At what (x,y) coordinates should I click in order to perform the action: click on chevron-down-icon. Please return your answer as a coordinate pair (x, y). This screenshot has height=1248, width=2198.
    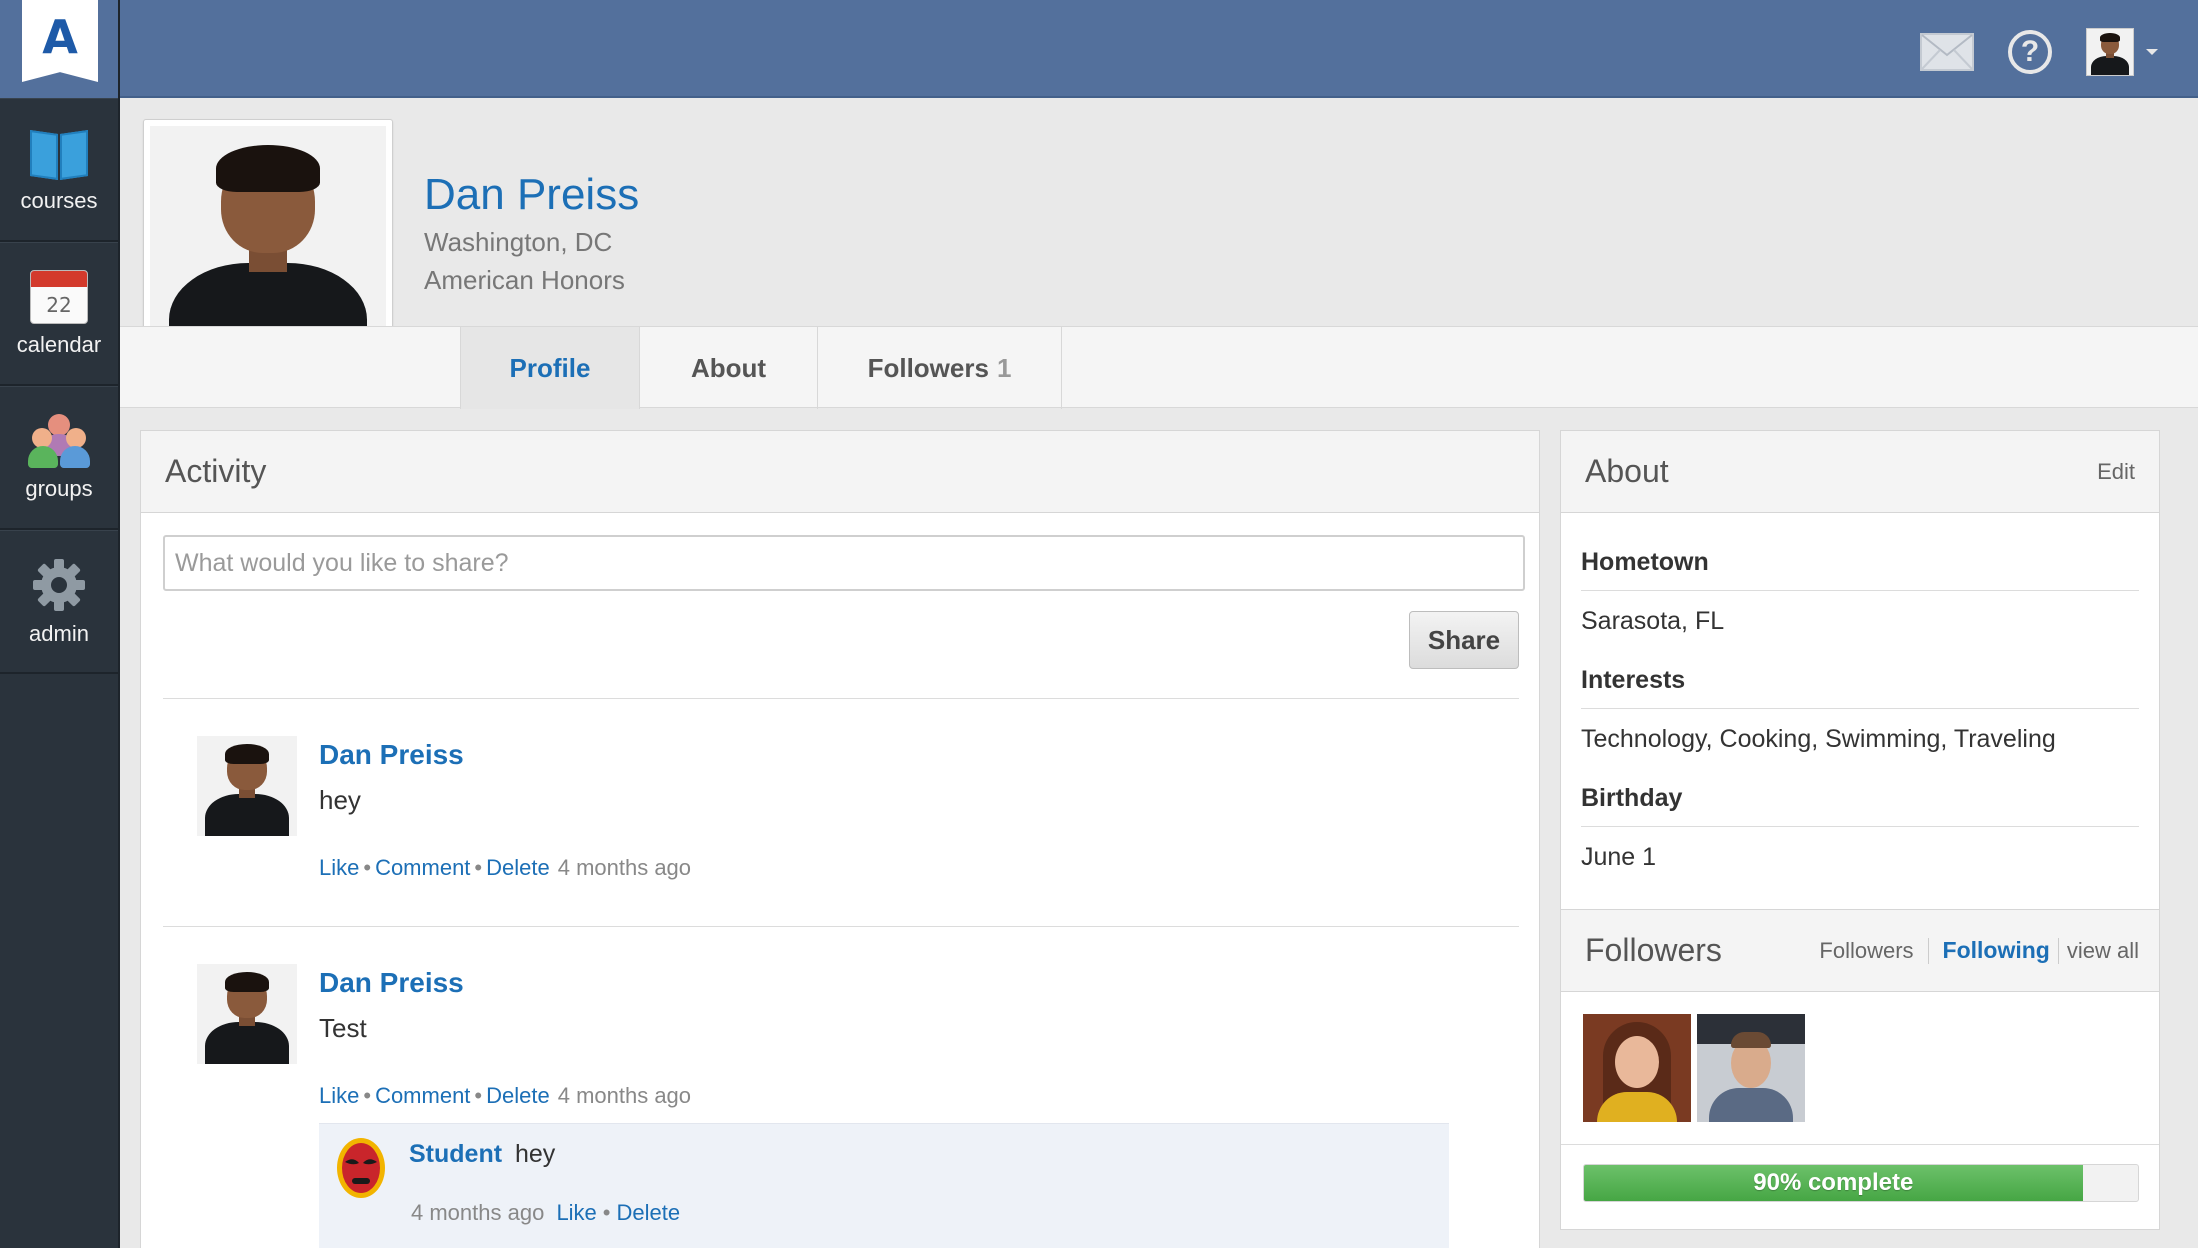
    Looking at the image, I should click on (2152, 52).